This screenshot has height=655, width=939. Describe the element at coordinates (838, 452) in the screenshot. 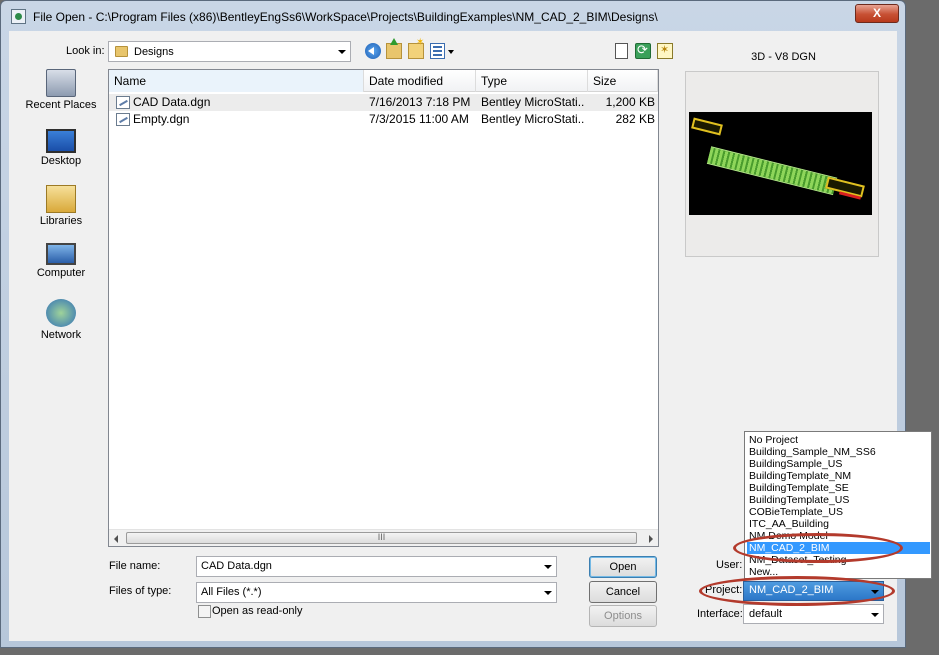

I see `project-option: Building_Sample_NM_SS6` at that location.